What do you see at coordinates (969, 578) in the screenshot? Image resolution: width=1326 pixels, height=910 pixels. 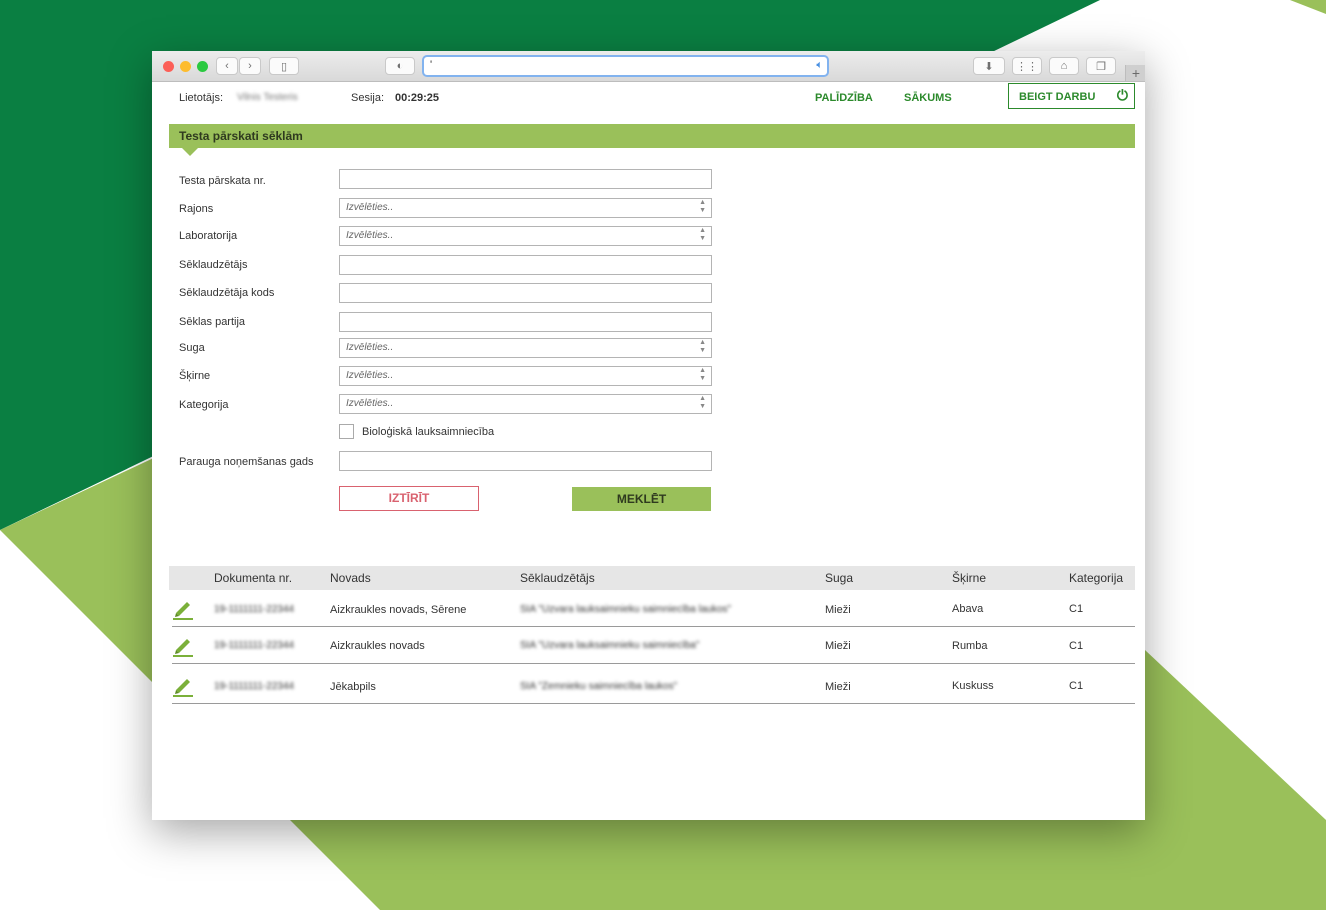 I see `column-header-variety: Šķirne` at bounding box center [969, 578].